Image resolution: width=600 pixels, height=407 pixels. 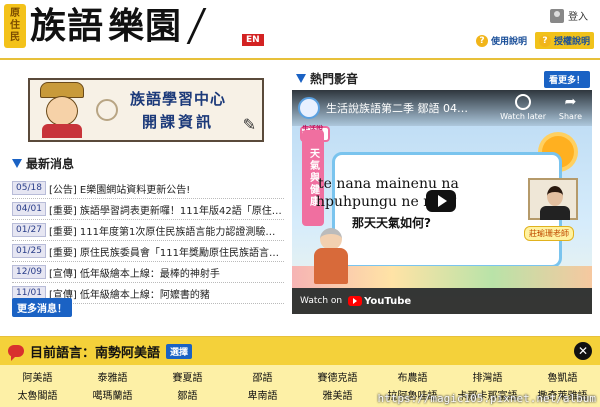 I want to click on play-button, so click(x=441, y=201).